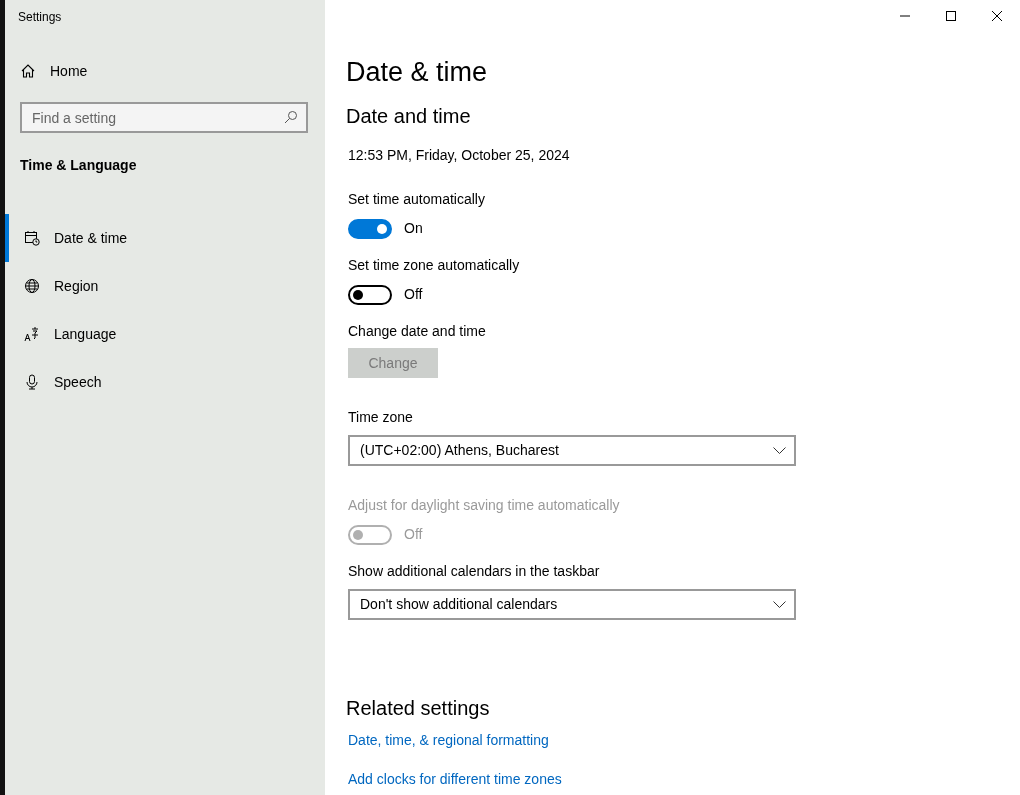  What do you see at coordinates (165, 382) in the screenshot?
I see `sidebar-item: Speech` at bounding box center [165, 382].